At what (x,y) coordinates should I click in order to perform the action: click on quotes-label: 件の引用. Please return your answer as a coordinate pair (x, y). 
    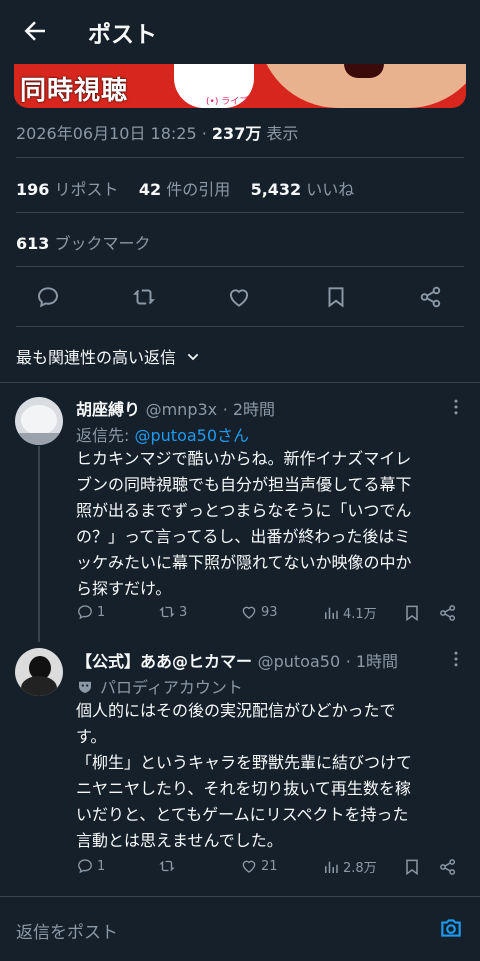
    Looking at the image, I should click on (198, 189).